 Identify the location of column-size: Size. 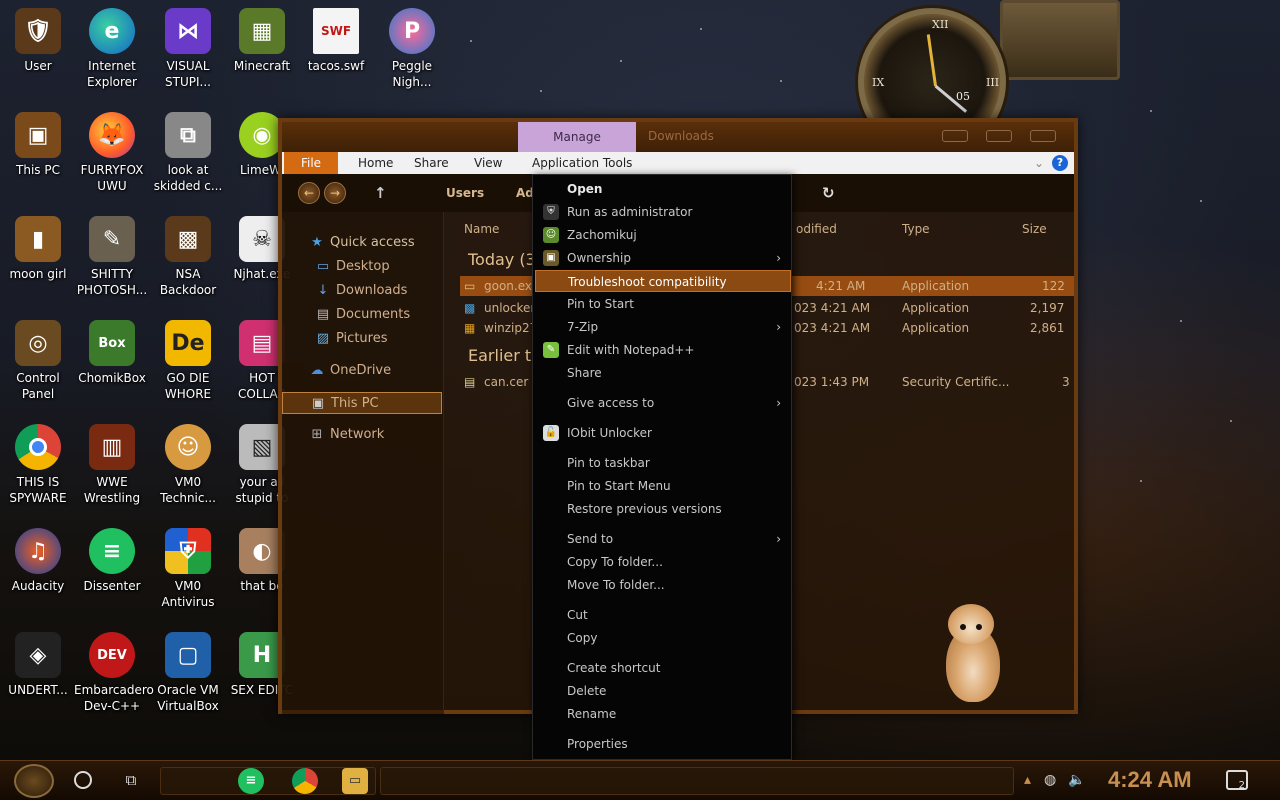
(1034, 229).